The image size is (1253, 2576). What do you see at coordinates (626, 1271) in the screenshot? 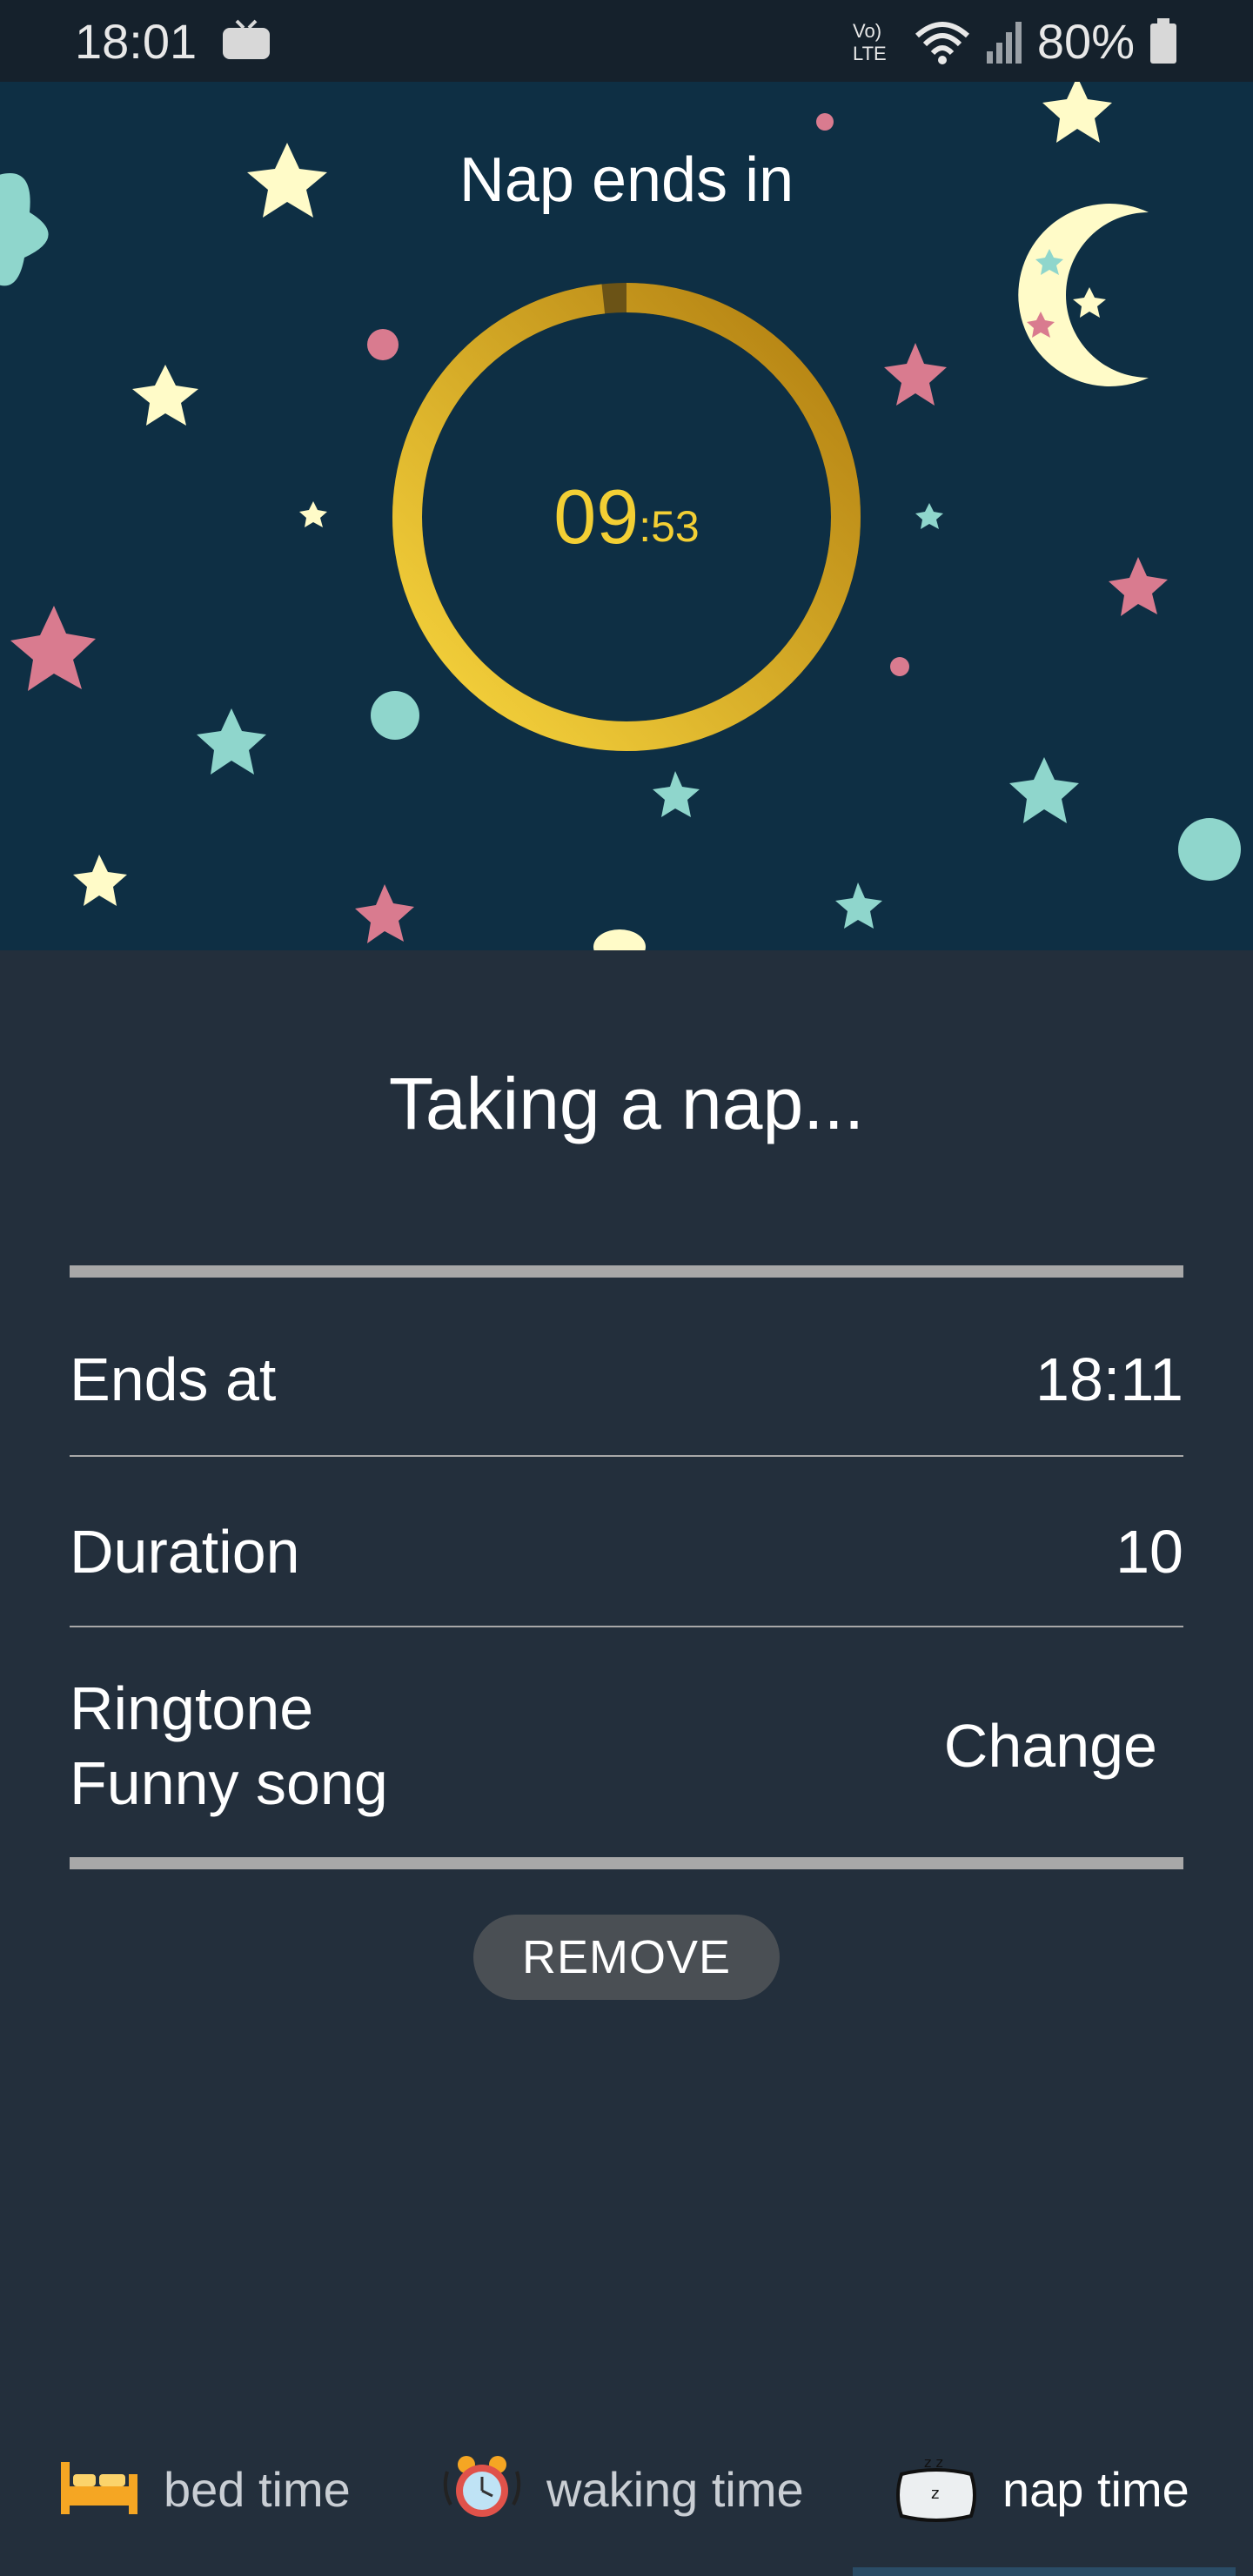
I see `section-divider-top` at bounding box center [626, 1271].